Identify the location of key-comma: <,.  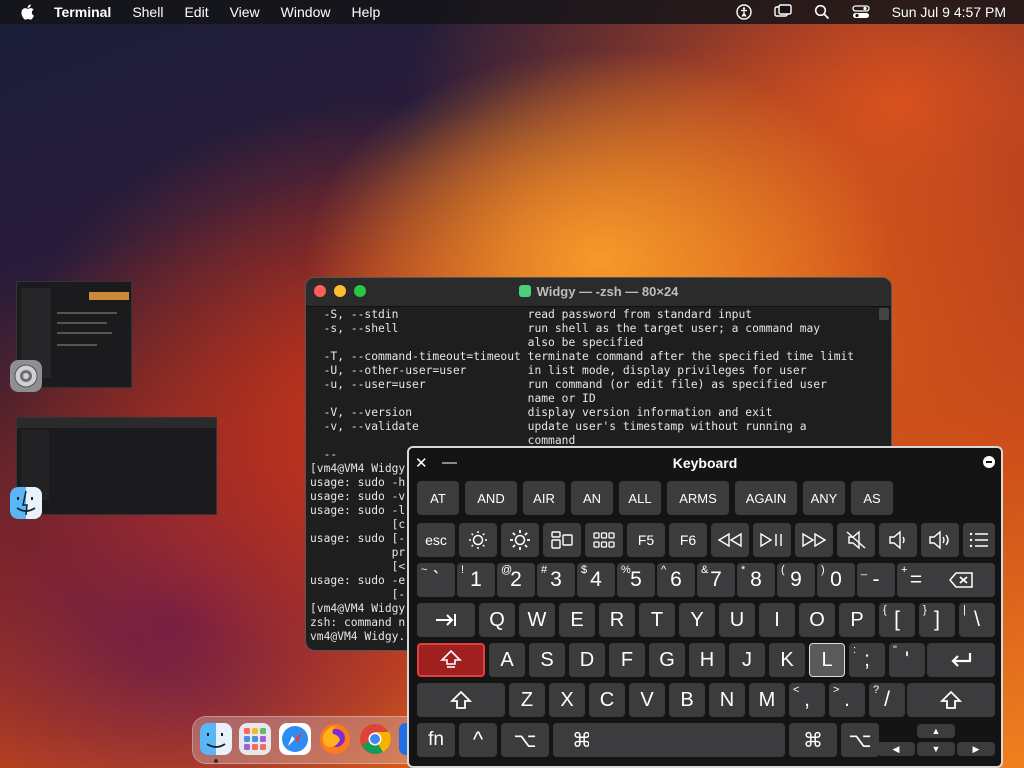
(807, 700).